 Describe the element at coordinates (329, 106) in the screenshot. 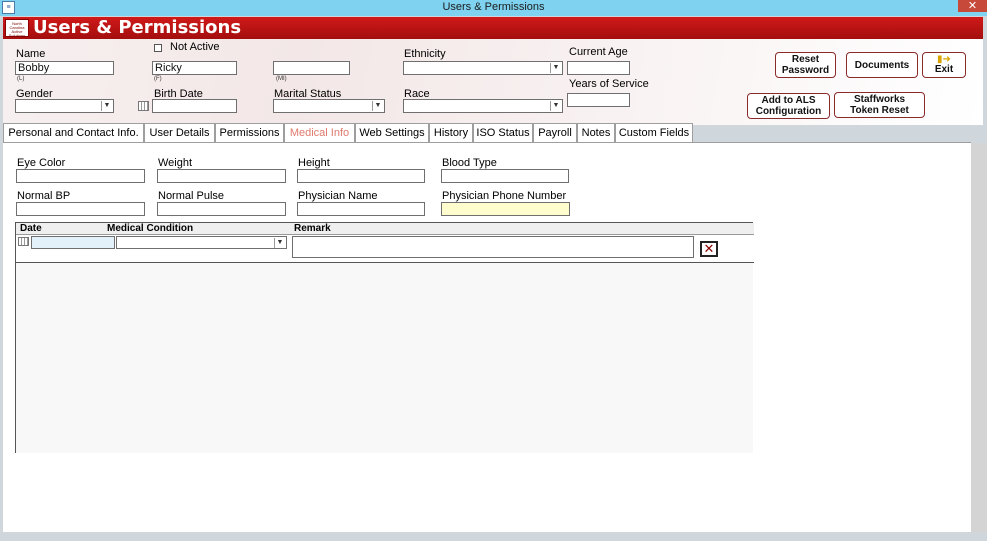

I see `marital-status-select: ▼` at that location.